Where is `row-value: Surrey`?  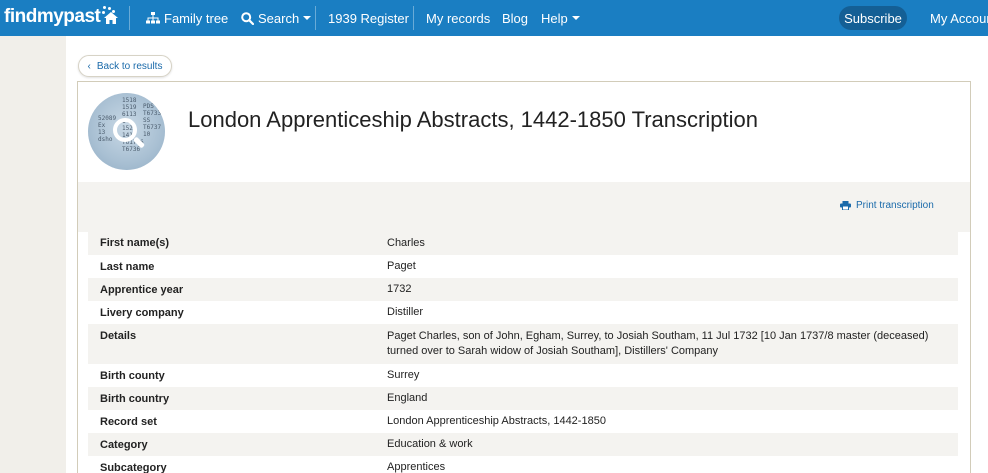
row-value: Surrey is located at coordinates (403, 375).